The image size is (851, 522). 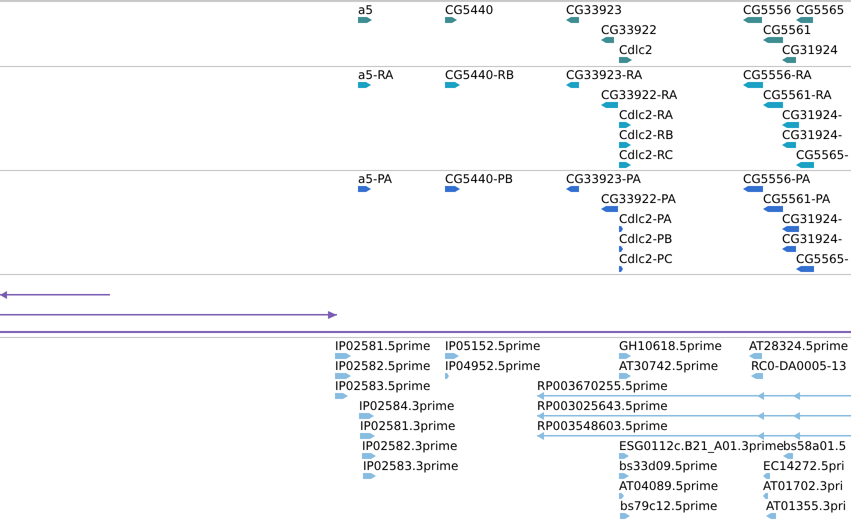 What do you see at coordinates (803, 466) in the screenshot?
I see `feature-label: EC14272.5pri` at bounding box center [803, 466].